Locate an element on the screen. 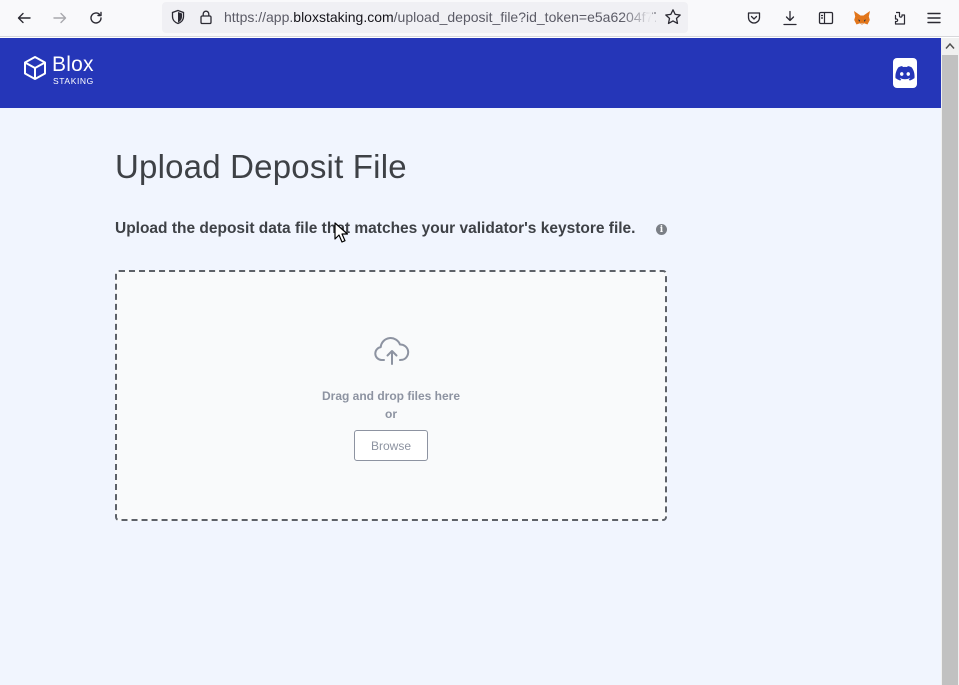 The image size is (959, 685). scrollbar-thumb is located at coordinates (950, 370).